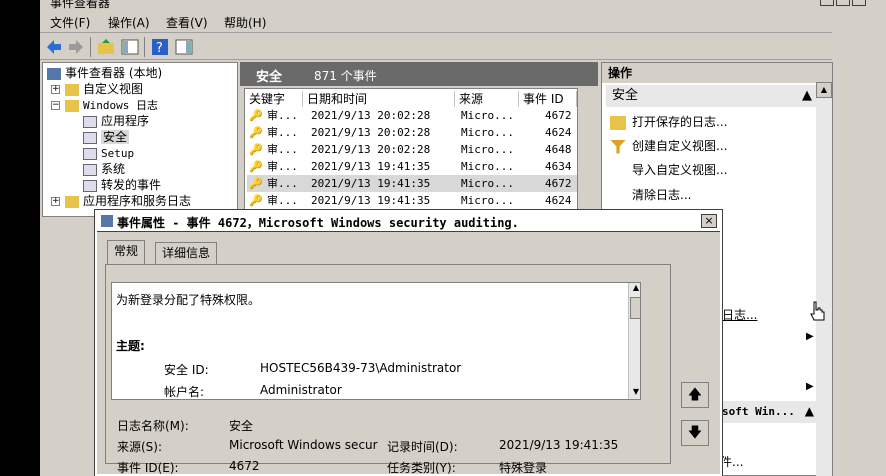 The width and height of the screenshot is (886, 476). What do you see at coordinates (104, 89) in the screenshot?
I see `tree-custom-views: 自定义视图` at bounding box center [104, 89].